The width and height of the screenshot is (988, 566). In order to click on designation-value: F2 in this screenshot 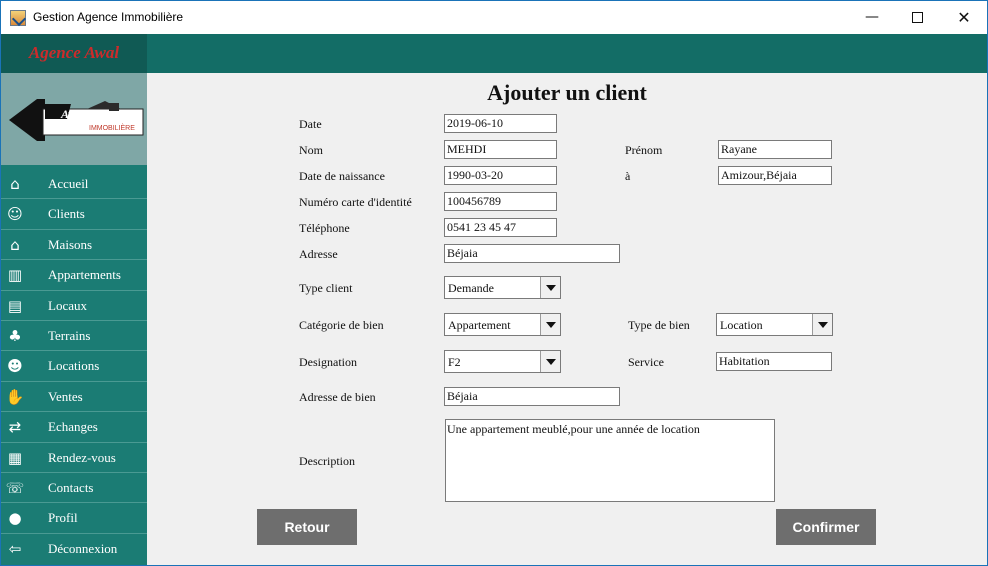, I will do `click(454, 362)`.